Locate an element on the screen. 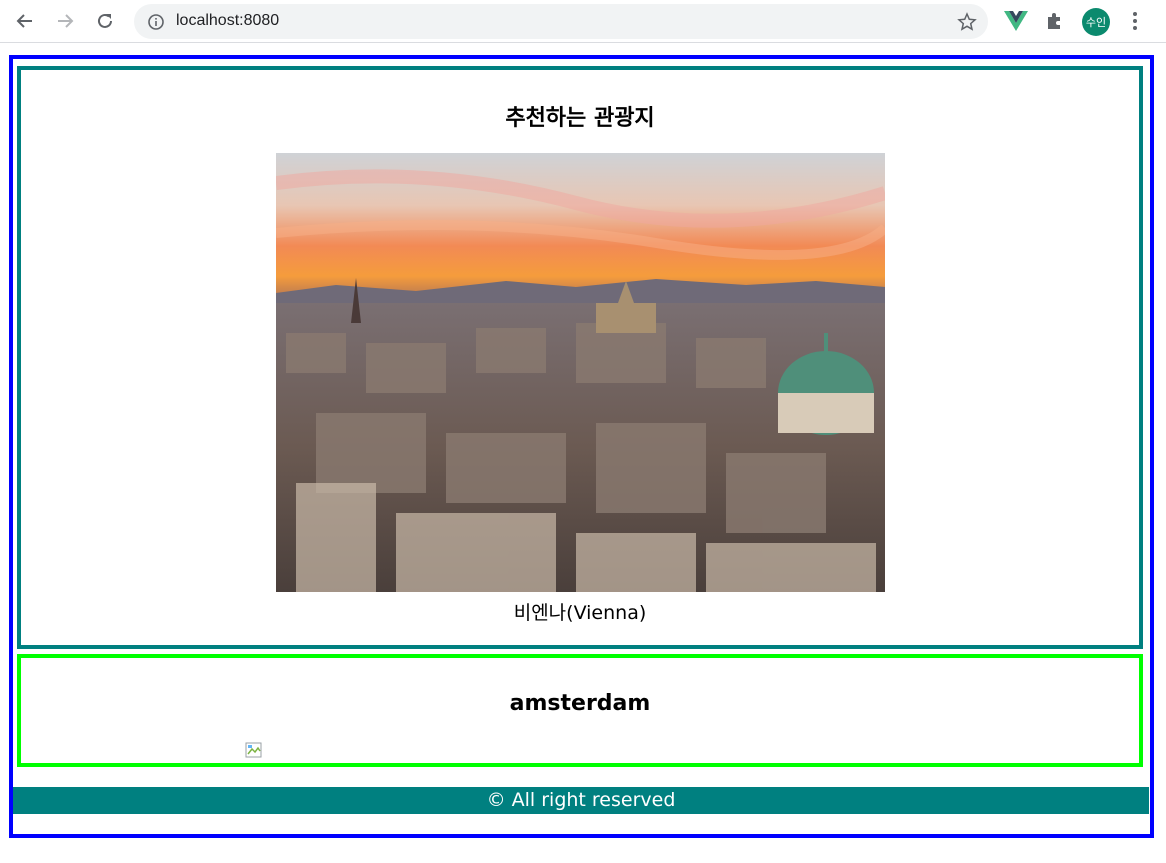 The width and height of the screenshot is (1166, 863). extensions-button is located at coordinates (1055, 21).